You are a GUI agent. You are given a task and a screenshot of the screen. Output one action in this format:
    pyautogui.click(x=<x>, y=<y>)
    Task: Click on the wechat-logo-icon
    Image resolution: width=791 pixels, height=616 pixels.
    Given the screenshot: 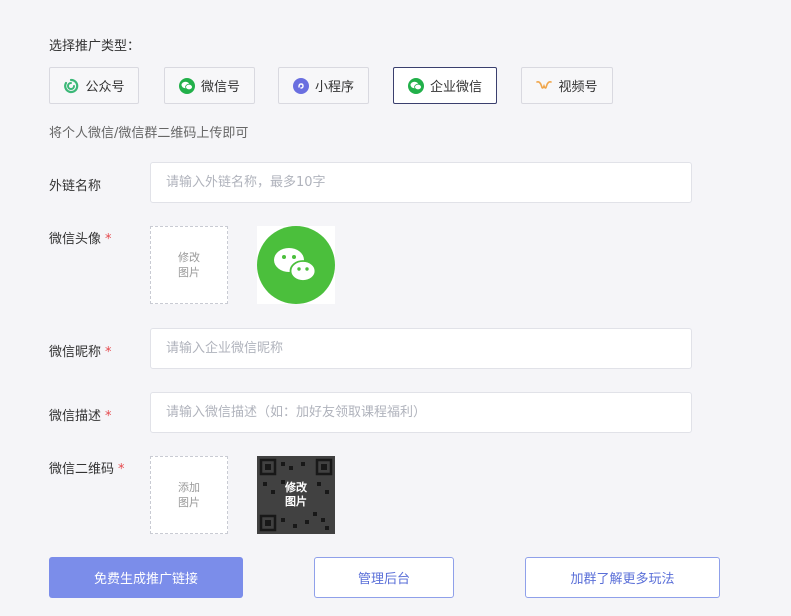 What is the action you would take?
    pyautogui.click(x=296, y=265)
    